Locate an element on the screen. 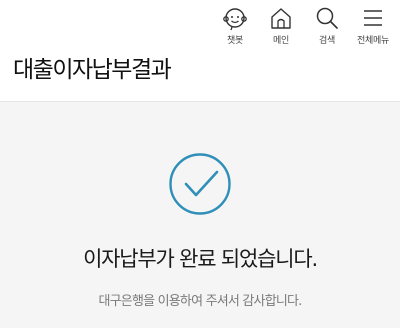  result-message: 이자납부가 완료 되었습니다. is located at coordinates (200, 259).